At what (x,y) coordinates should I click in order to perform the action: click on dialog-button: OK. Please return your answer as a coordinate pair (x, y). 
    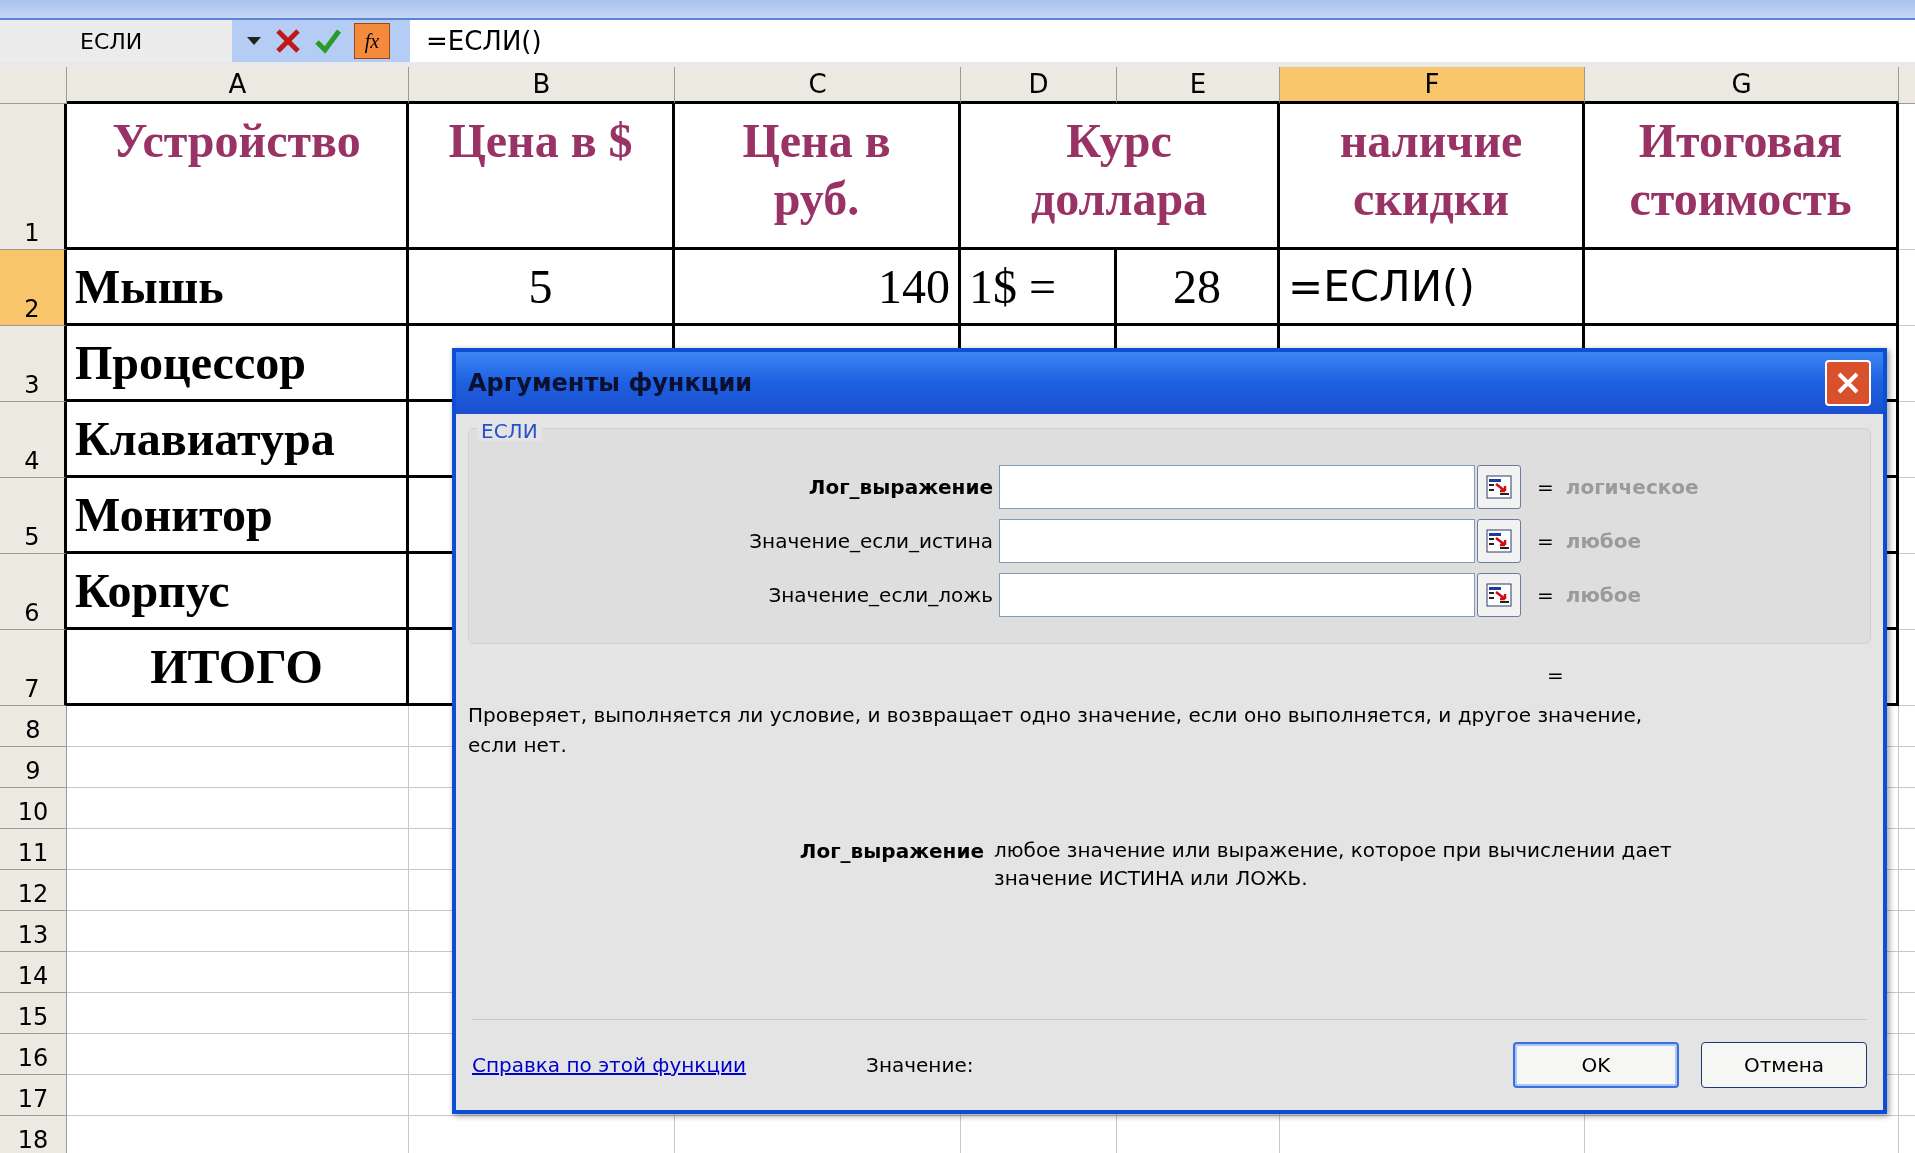
    Looking at the image, I should click on (1596, 1065).